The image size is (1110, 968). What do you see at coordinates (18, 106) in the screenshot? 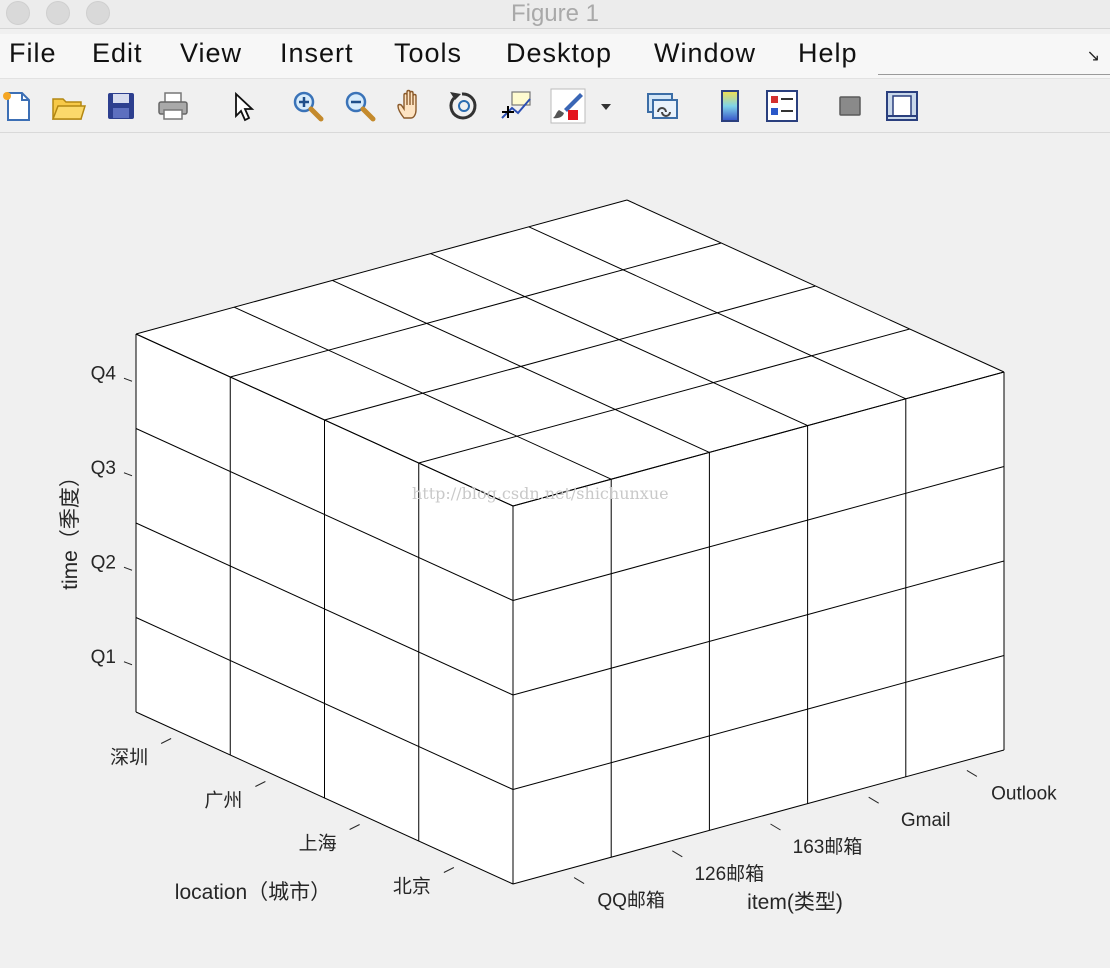
I see `new-figure-icon` at bounding box center [18, 106].